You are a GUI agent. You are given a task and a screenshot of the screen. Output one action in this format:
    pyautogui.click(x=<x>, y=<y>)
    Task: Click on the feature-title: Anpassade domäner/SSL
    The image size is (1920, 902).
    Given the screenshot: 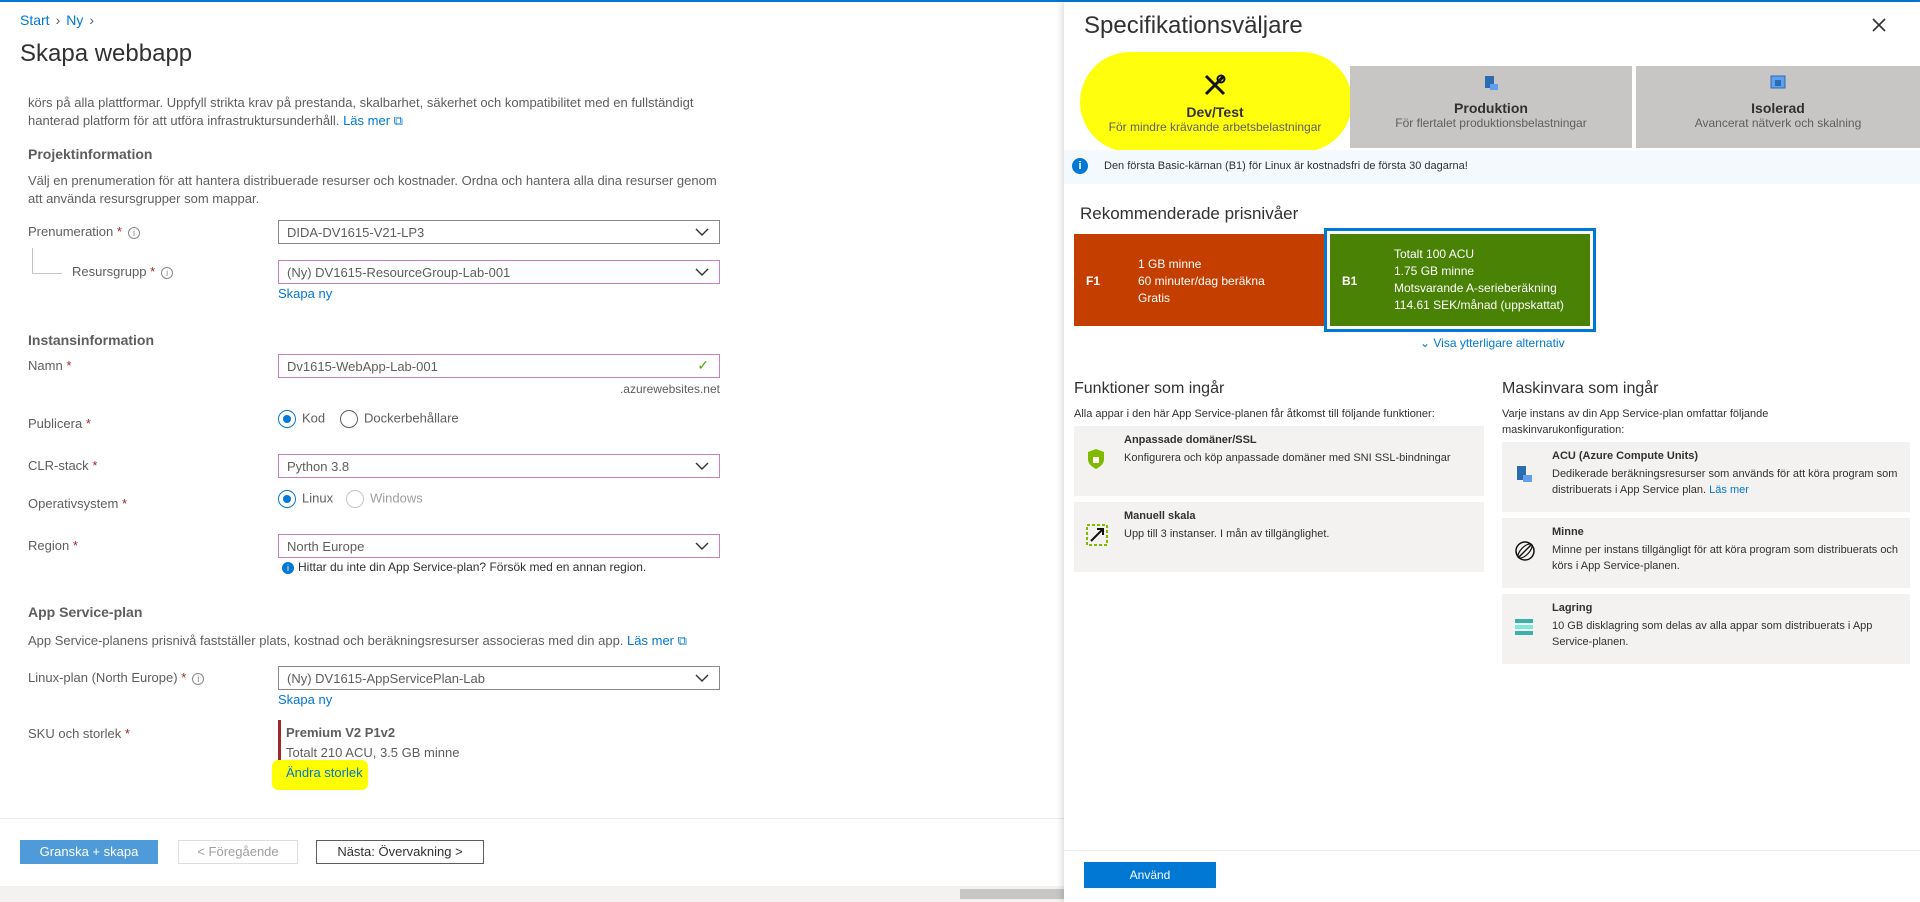 What is the action you would take?
    pyautogui.click(x=1190, y=440)
    